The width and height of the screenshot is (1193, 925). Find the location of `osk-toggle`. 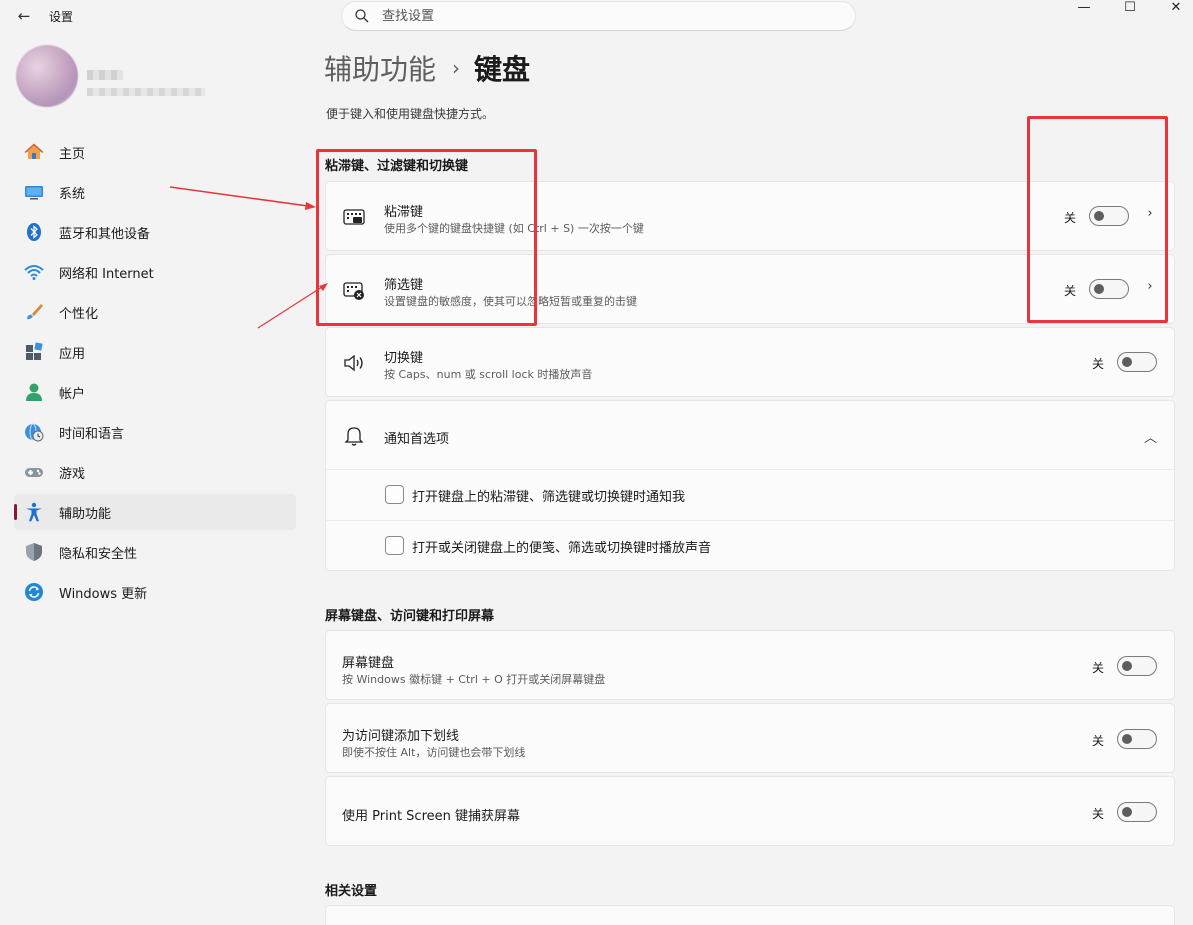

osk-toggle is located at coordinates (1137, 666).